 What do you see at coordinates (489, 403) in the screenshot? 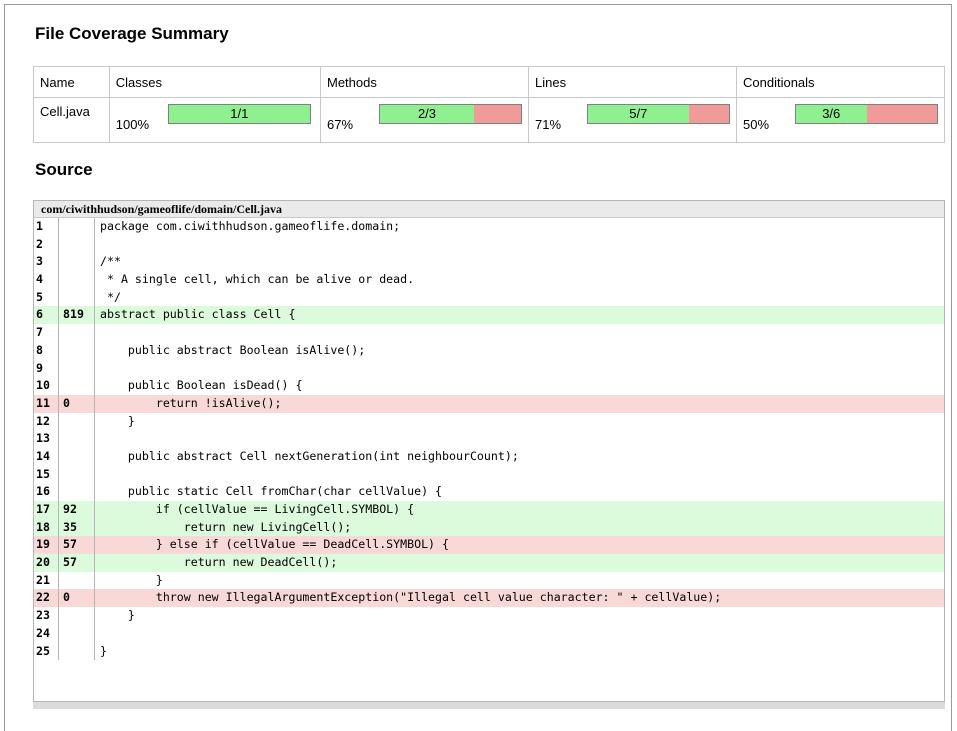
I see `code-line: 11 0 return !isAlive();` at bounding box center [489, 403].